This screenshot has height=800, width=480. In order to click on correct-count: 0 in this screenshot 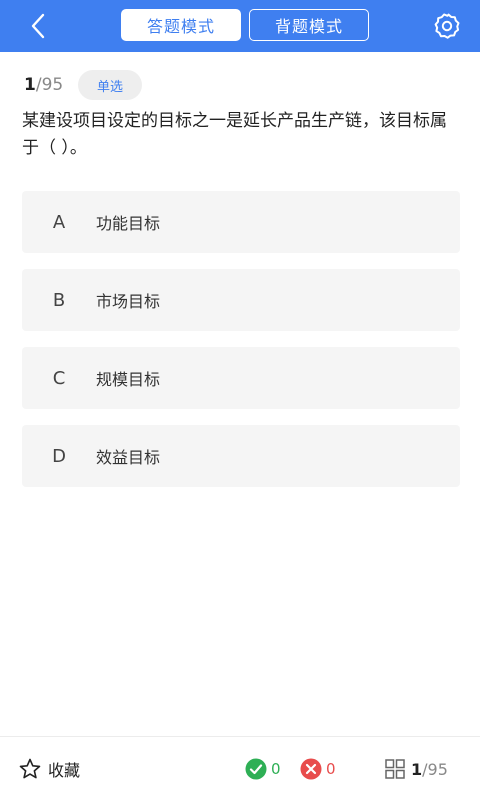, I will do `click(263, 769)`.